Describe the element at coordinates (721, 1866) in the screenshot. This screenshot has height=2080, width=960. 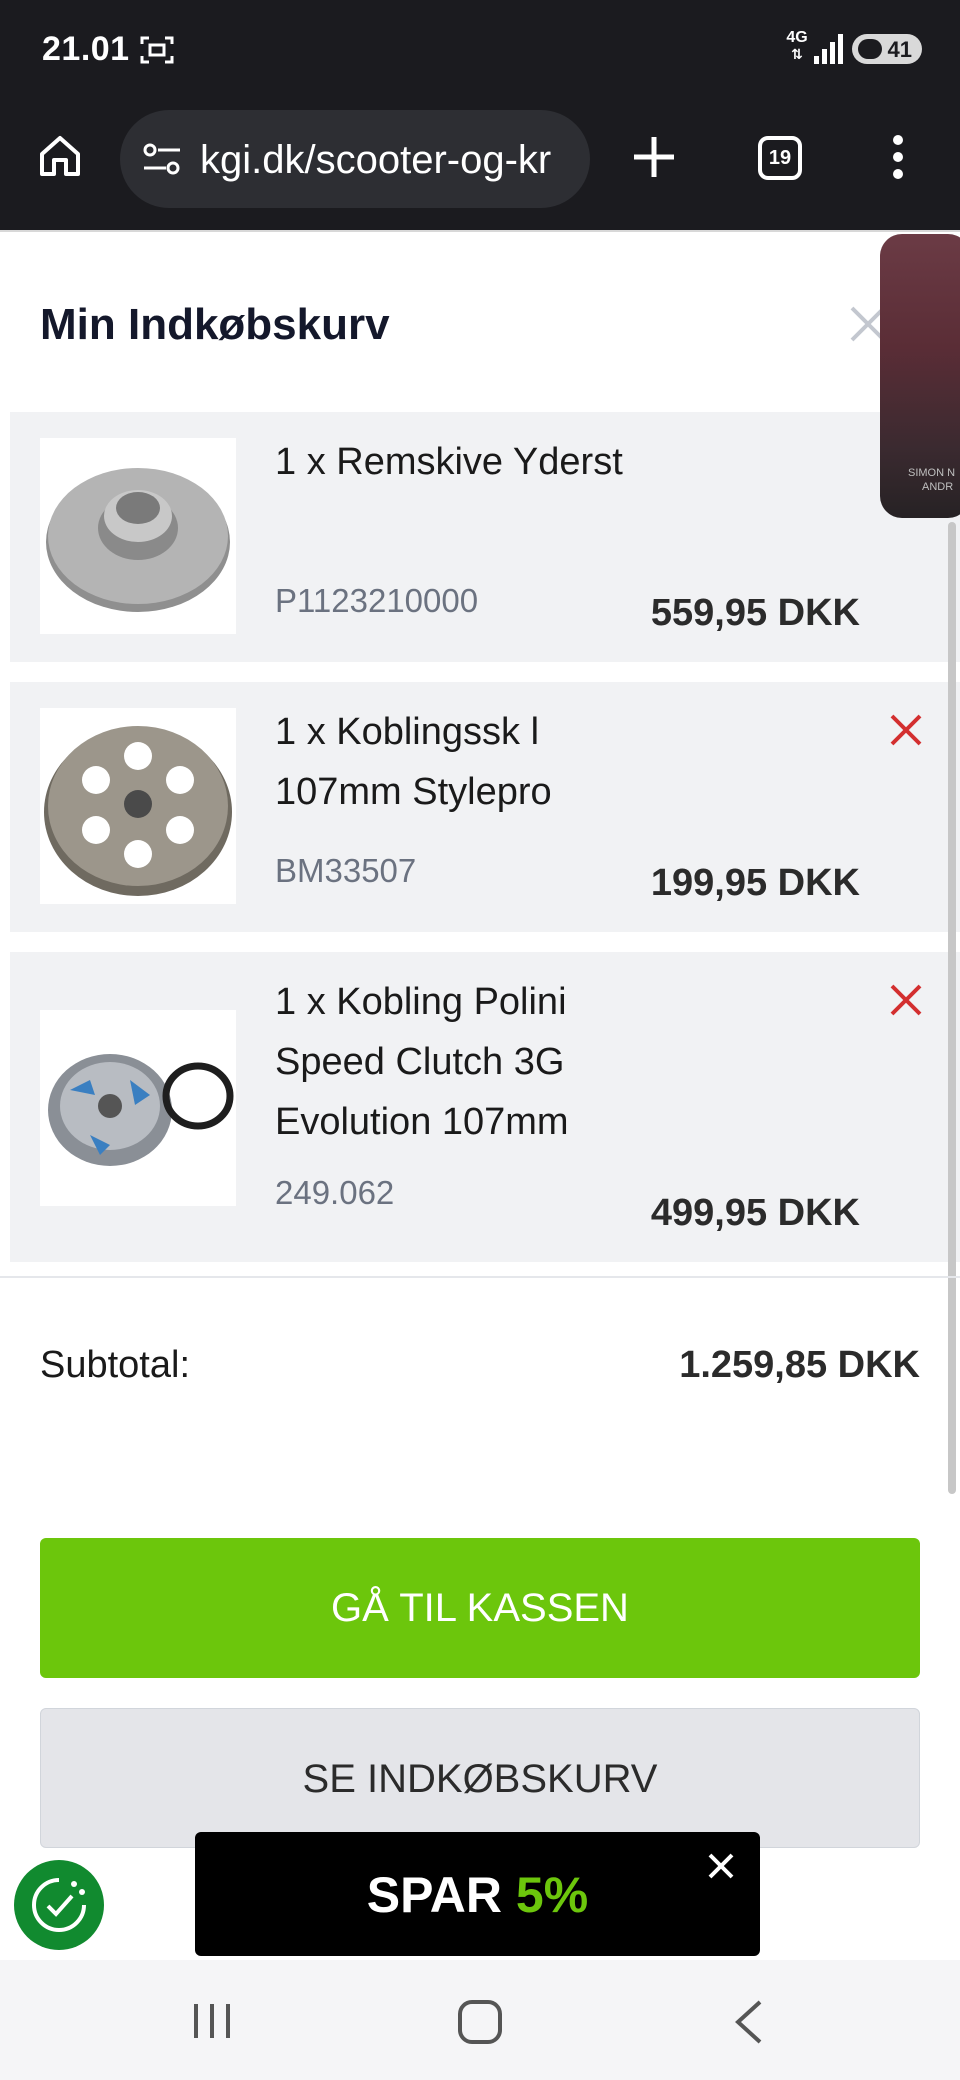
I see `close-banner-icon` at that location.